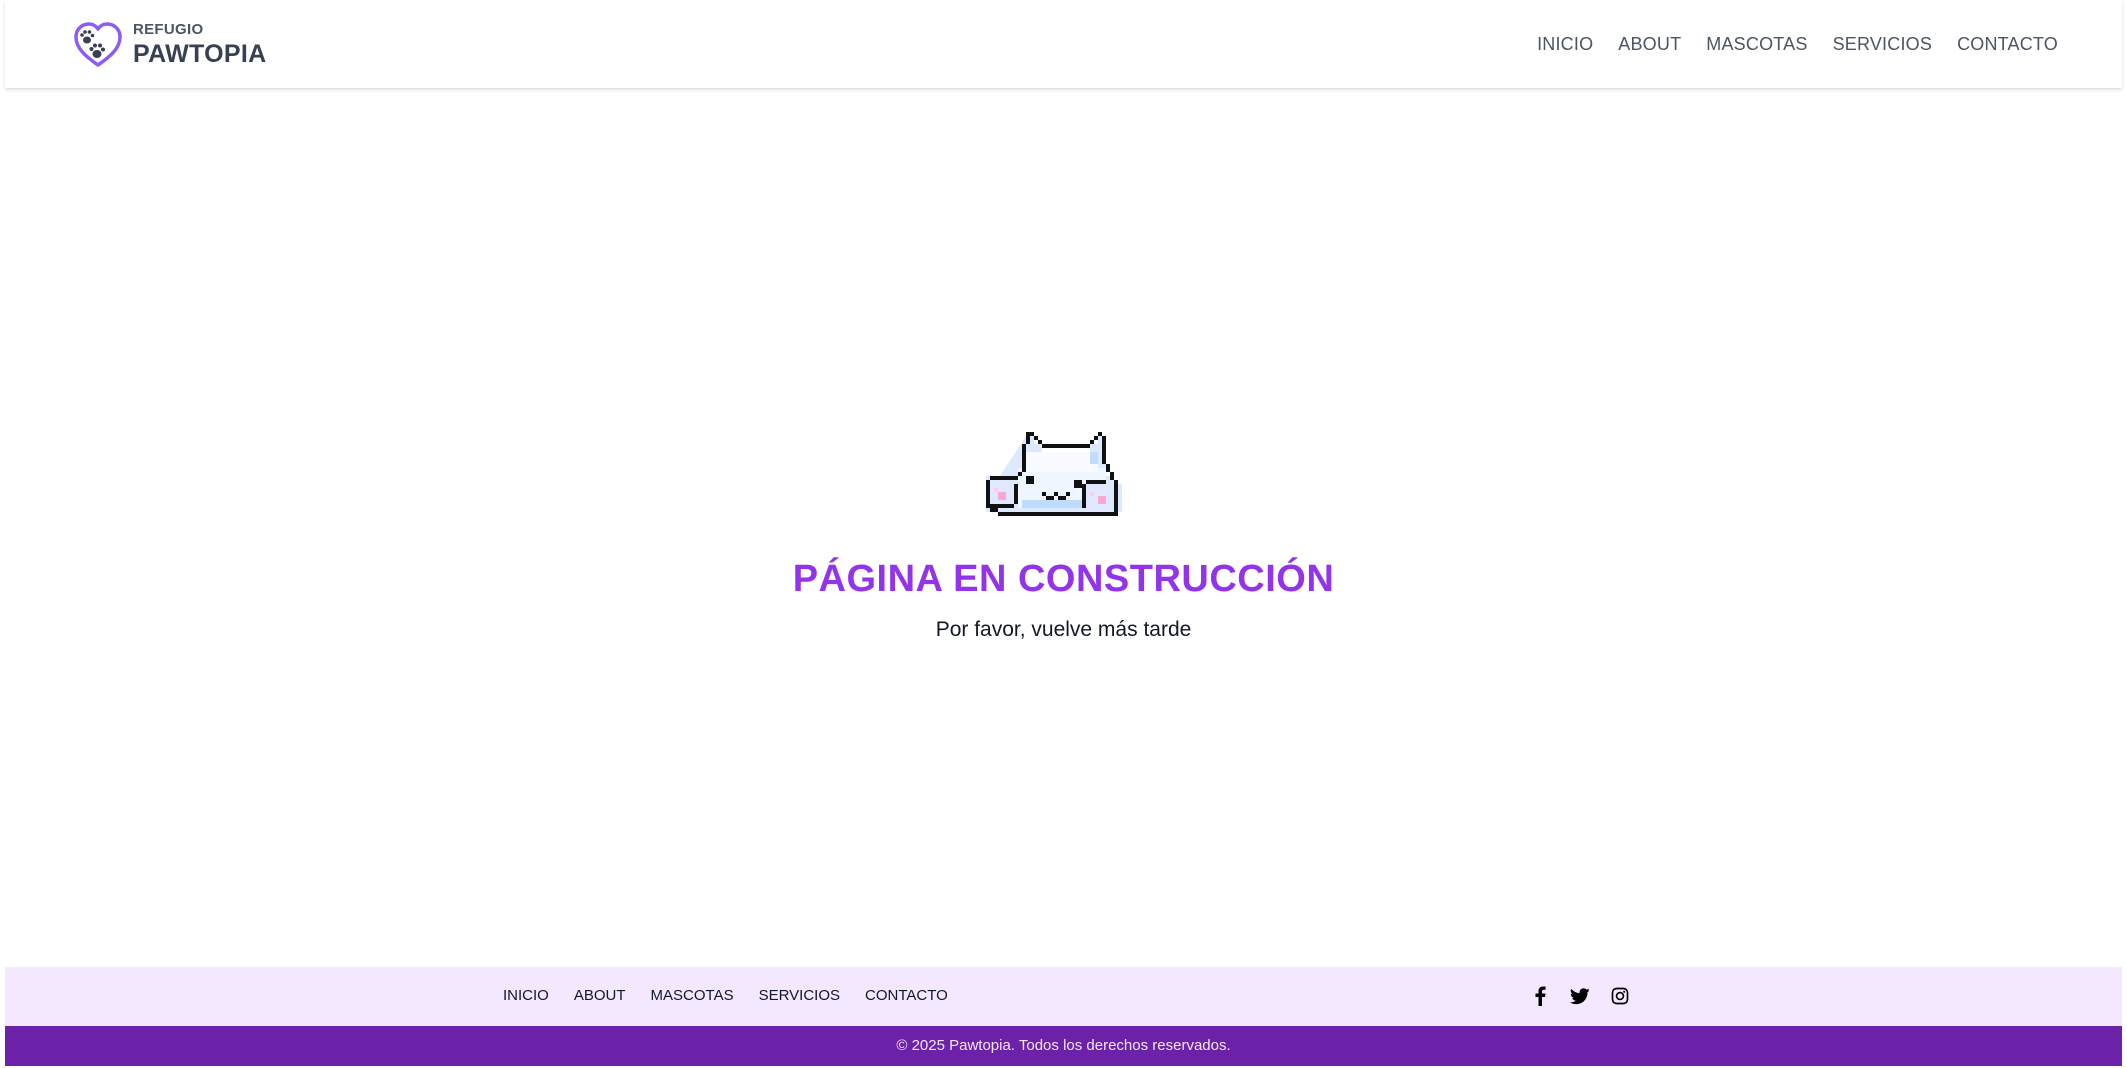 The image size is (2127, 1068). I want to click on nav-item-about: ABOUT, so click(1649, 44).